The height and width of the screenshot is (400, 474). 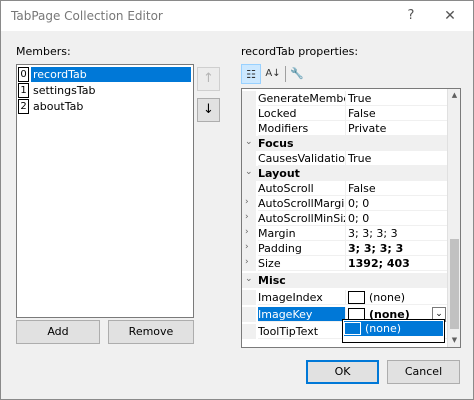 What do you see at coordinates (58, 332) in the screenshot?
I see `add-button: Add` at bounding box center [58, 332].